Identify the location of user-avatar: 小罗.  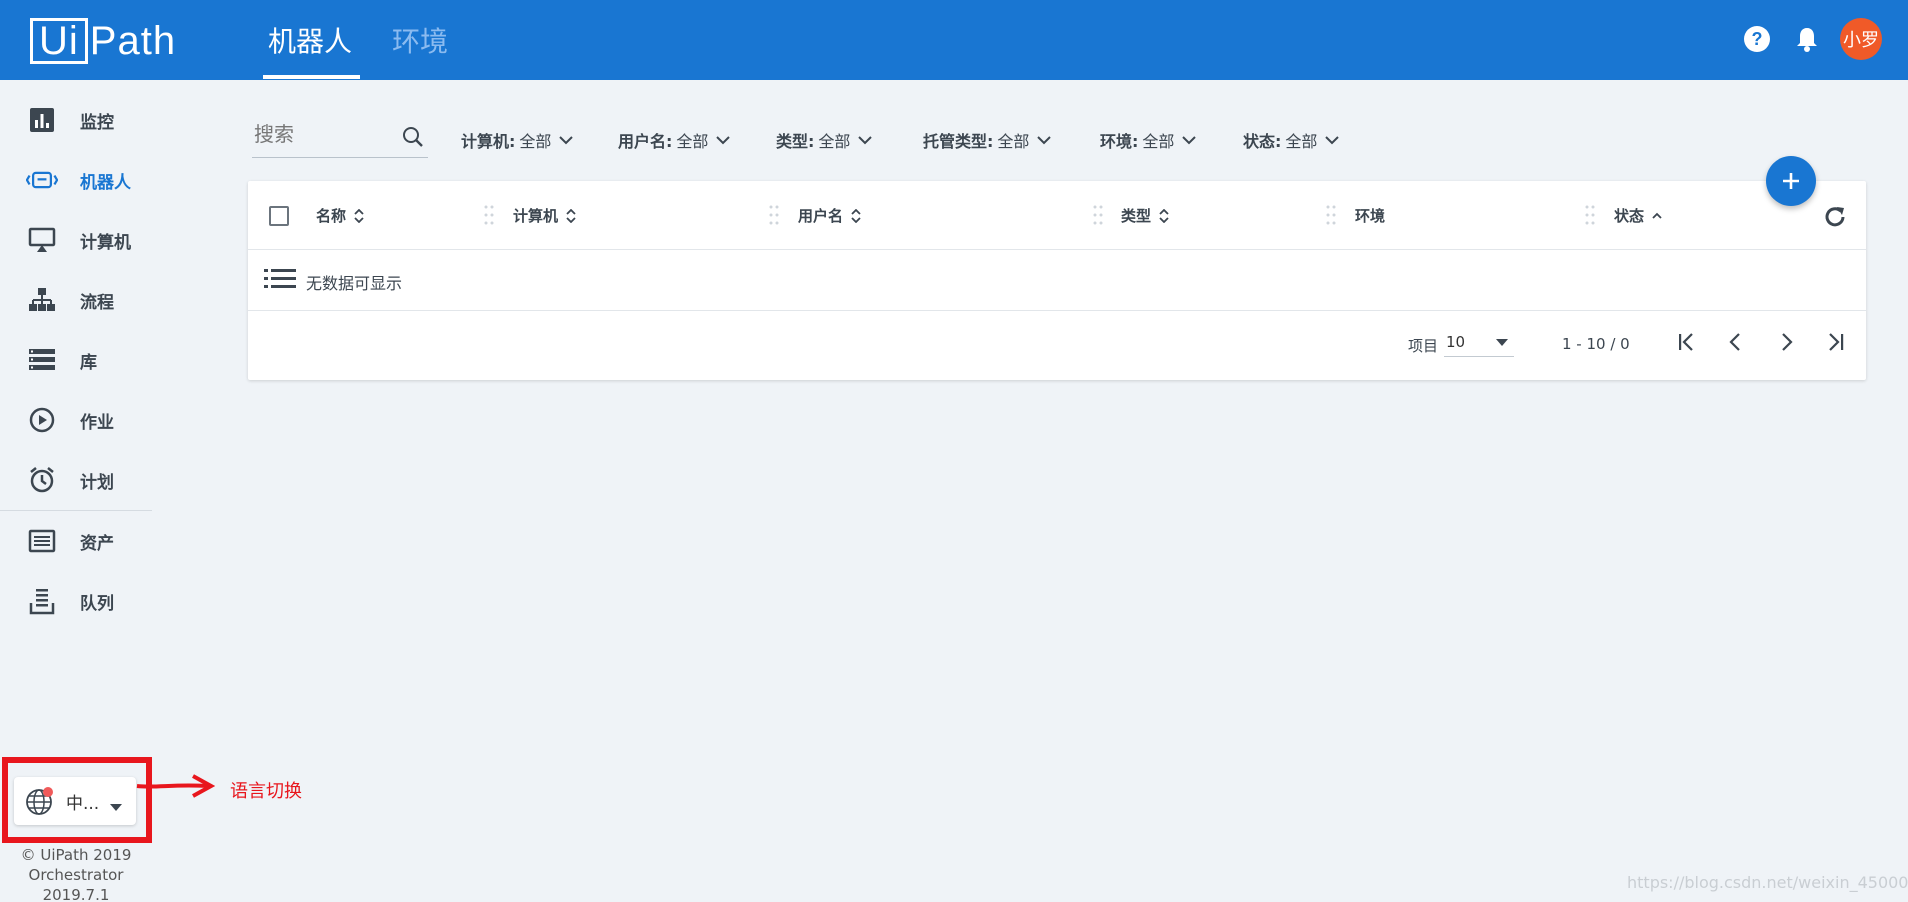
(1861, 39).